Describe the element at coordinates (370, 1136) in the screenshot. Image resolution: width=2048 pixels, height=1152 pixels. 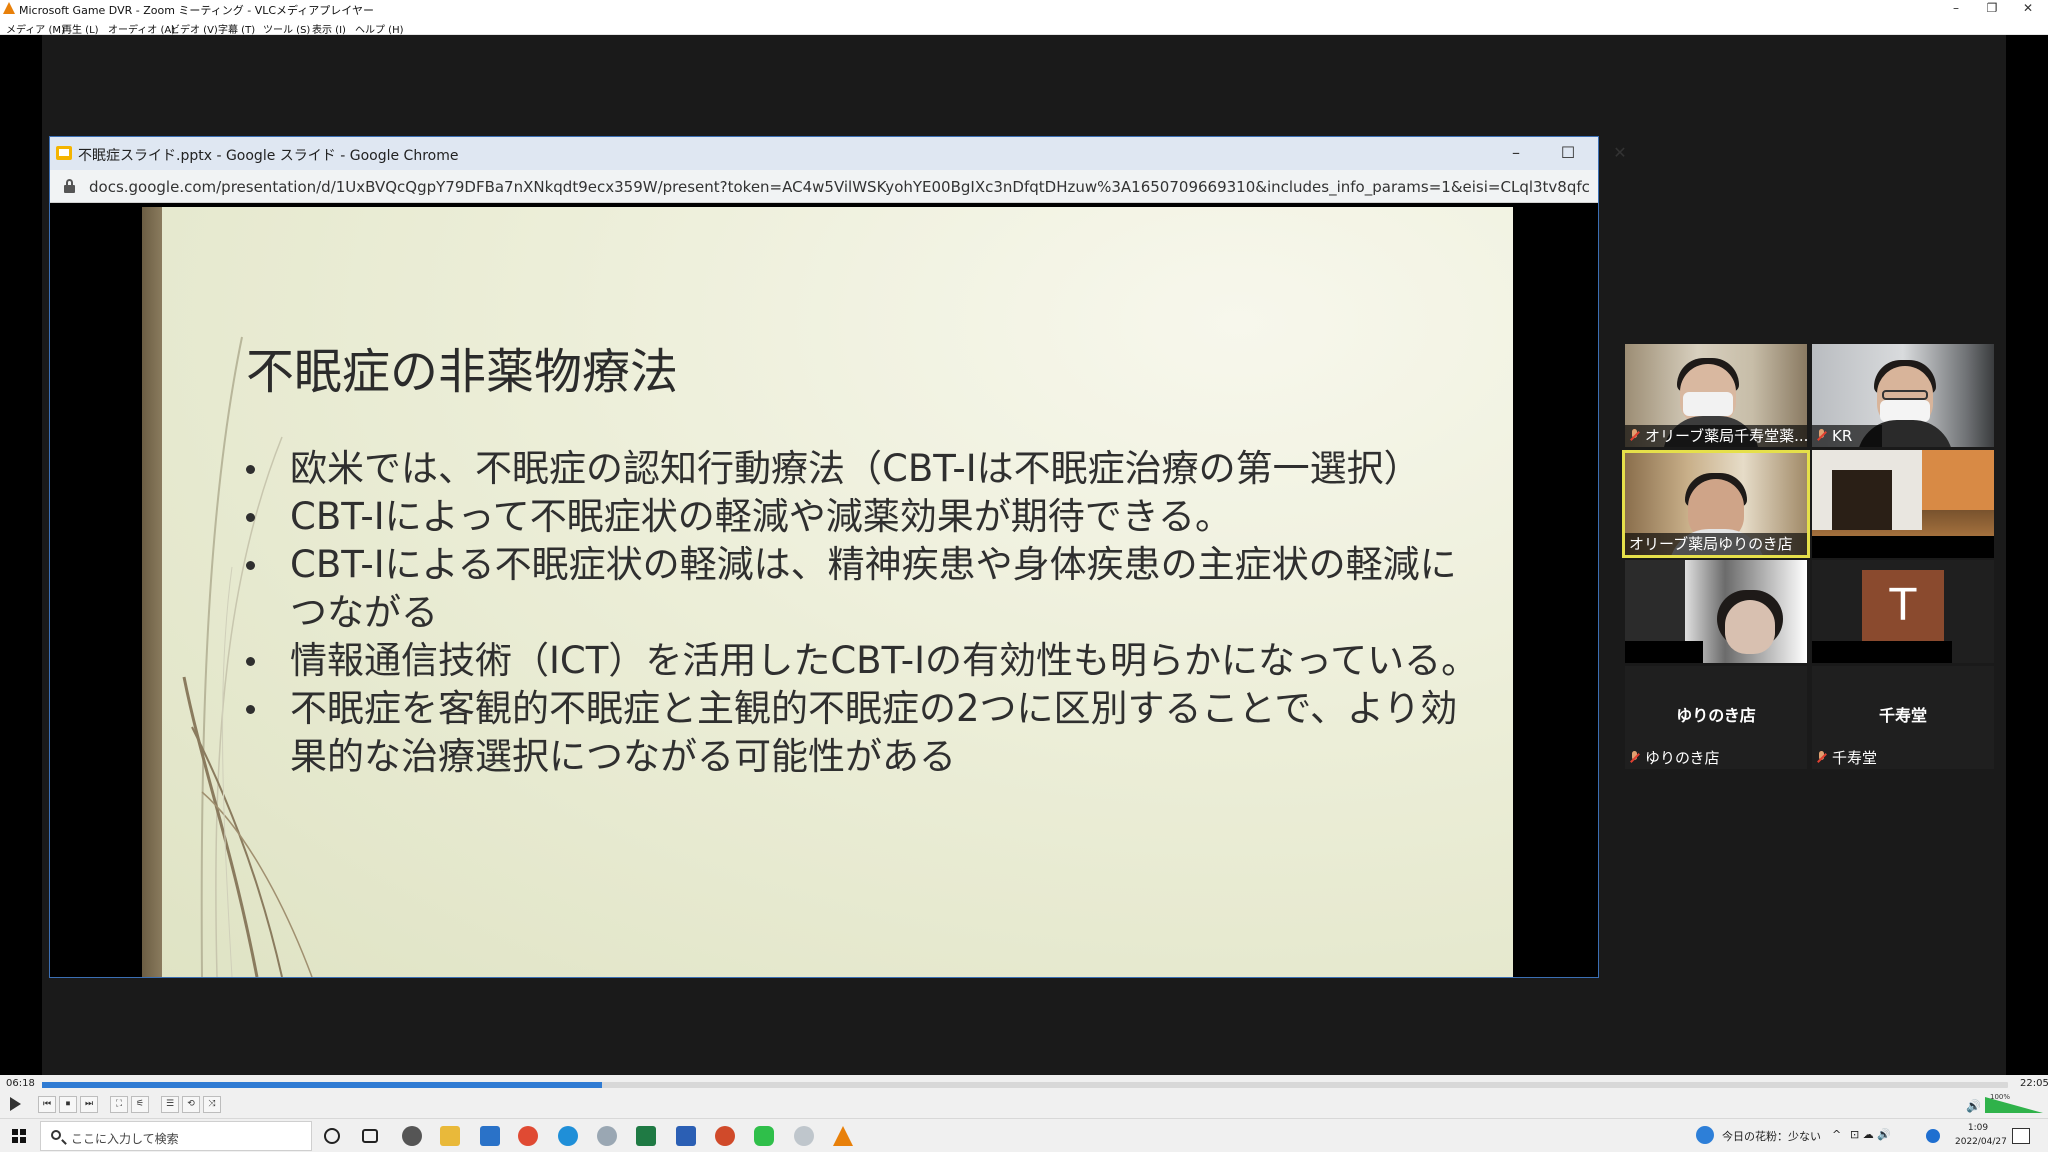
I see `task-view-icon` at that location.